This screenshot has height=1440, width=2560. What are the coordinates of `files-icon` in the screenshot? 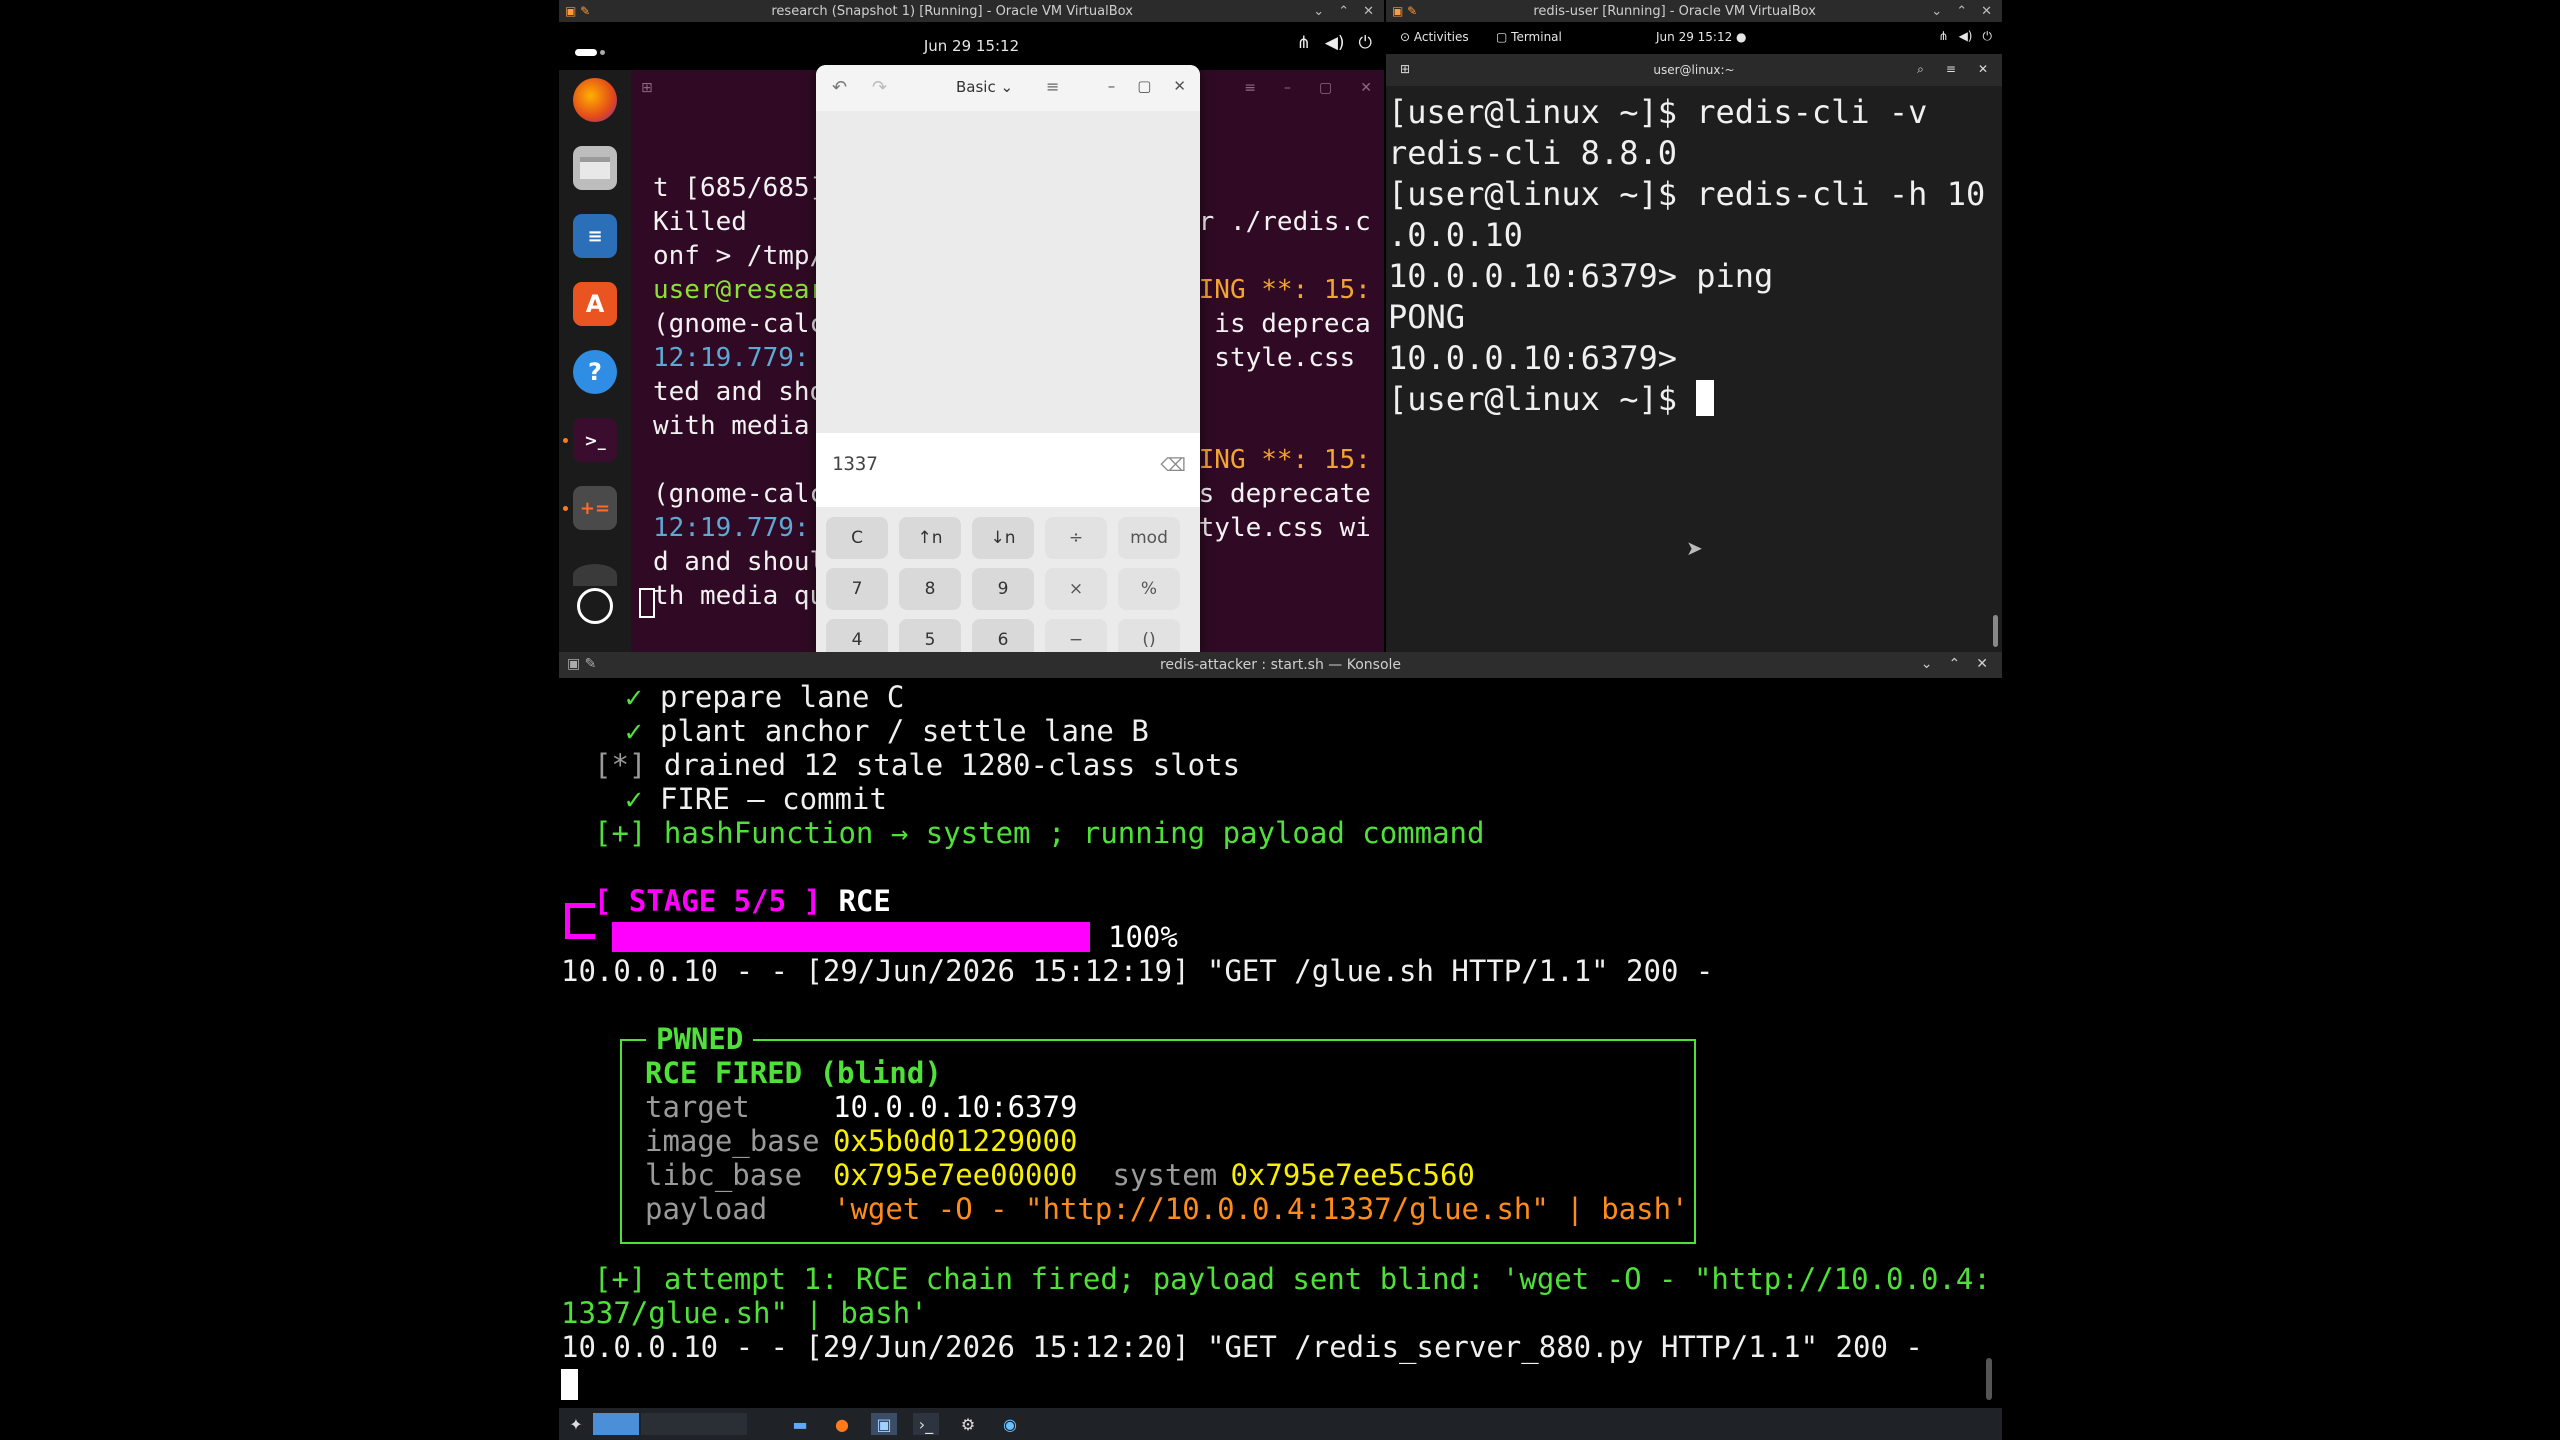 It's located at (595, 168).